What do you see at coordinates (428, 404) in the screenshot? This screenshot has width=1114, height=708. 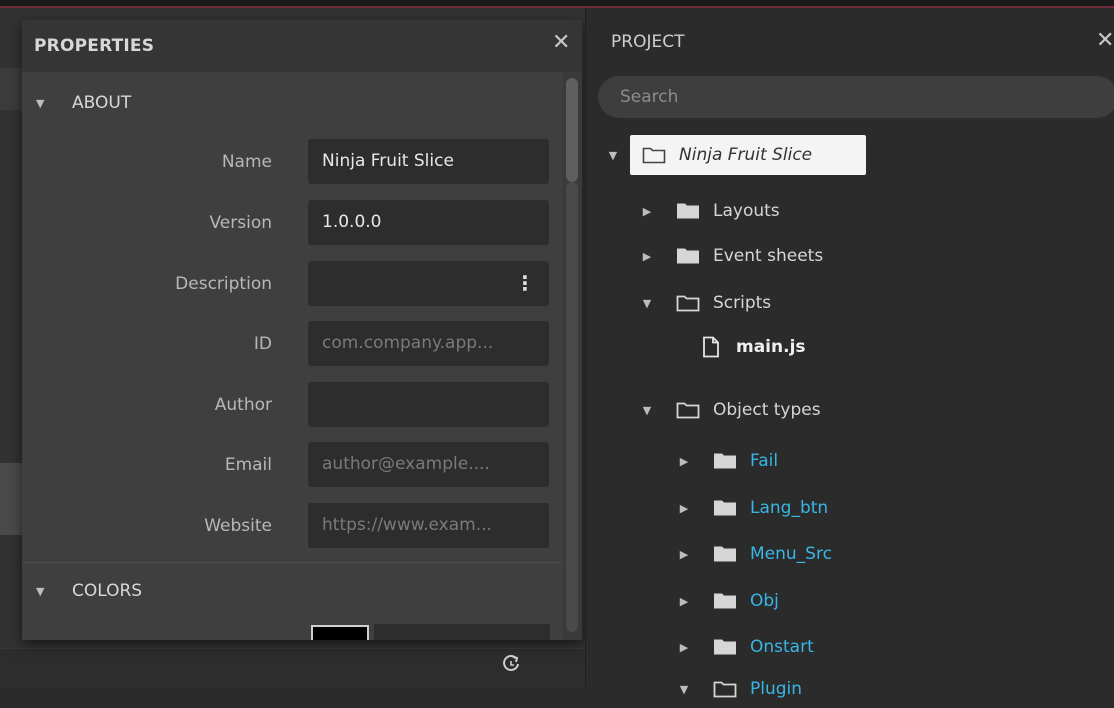 I see `author-field` at bounding box center [428, 404].